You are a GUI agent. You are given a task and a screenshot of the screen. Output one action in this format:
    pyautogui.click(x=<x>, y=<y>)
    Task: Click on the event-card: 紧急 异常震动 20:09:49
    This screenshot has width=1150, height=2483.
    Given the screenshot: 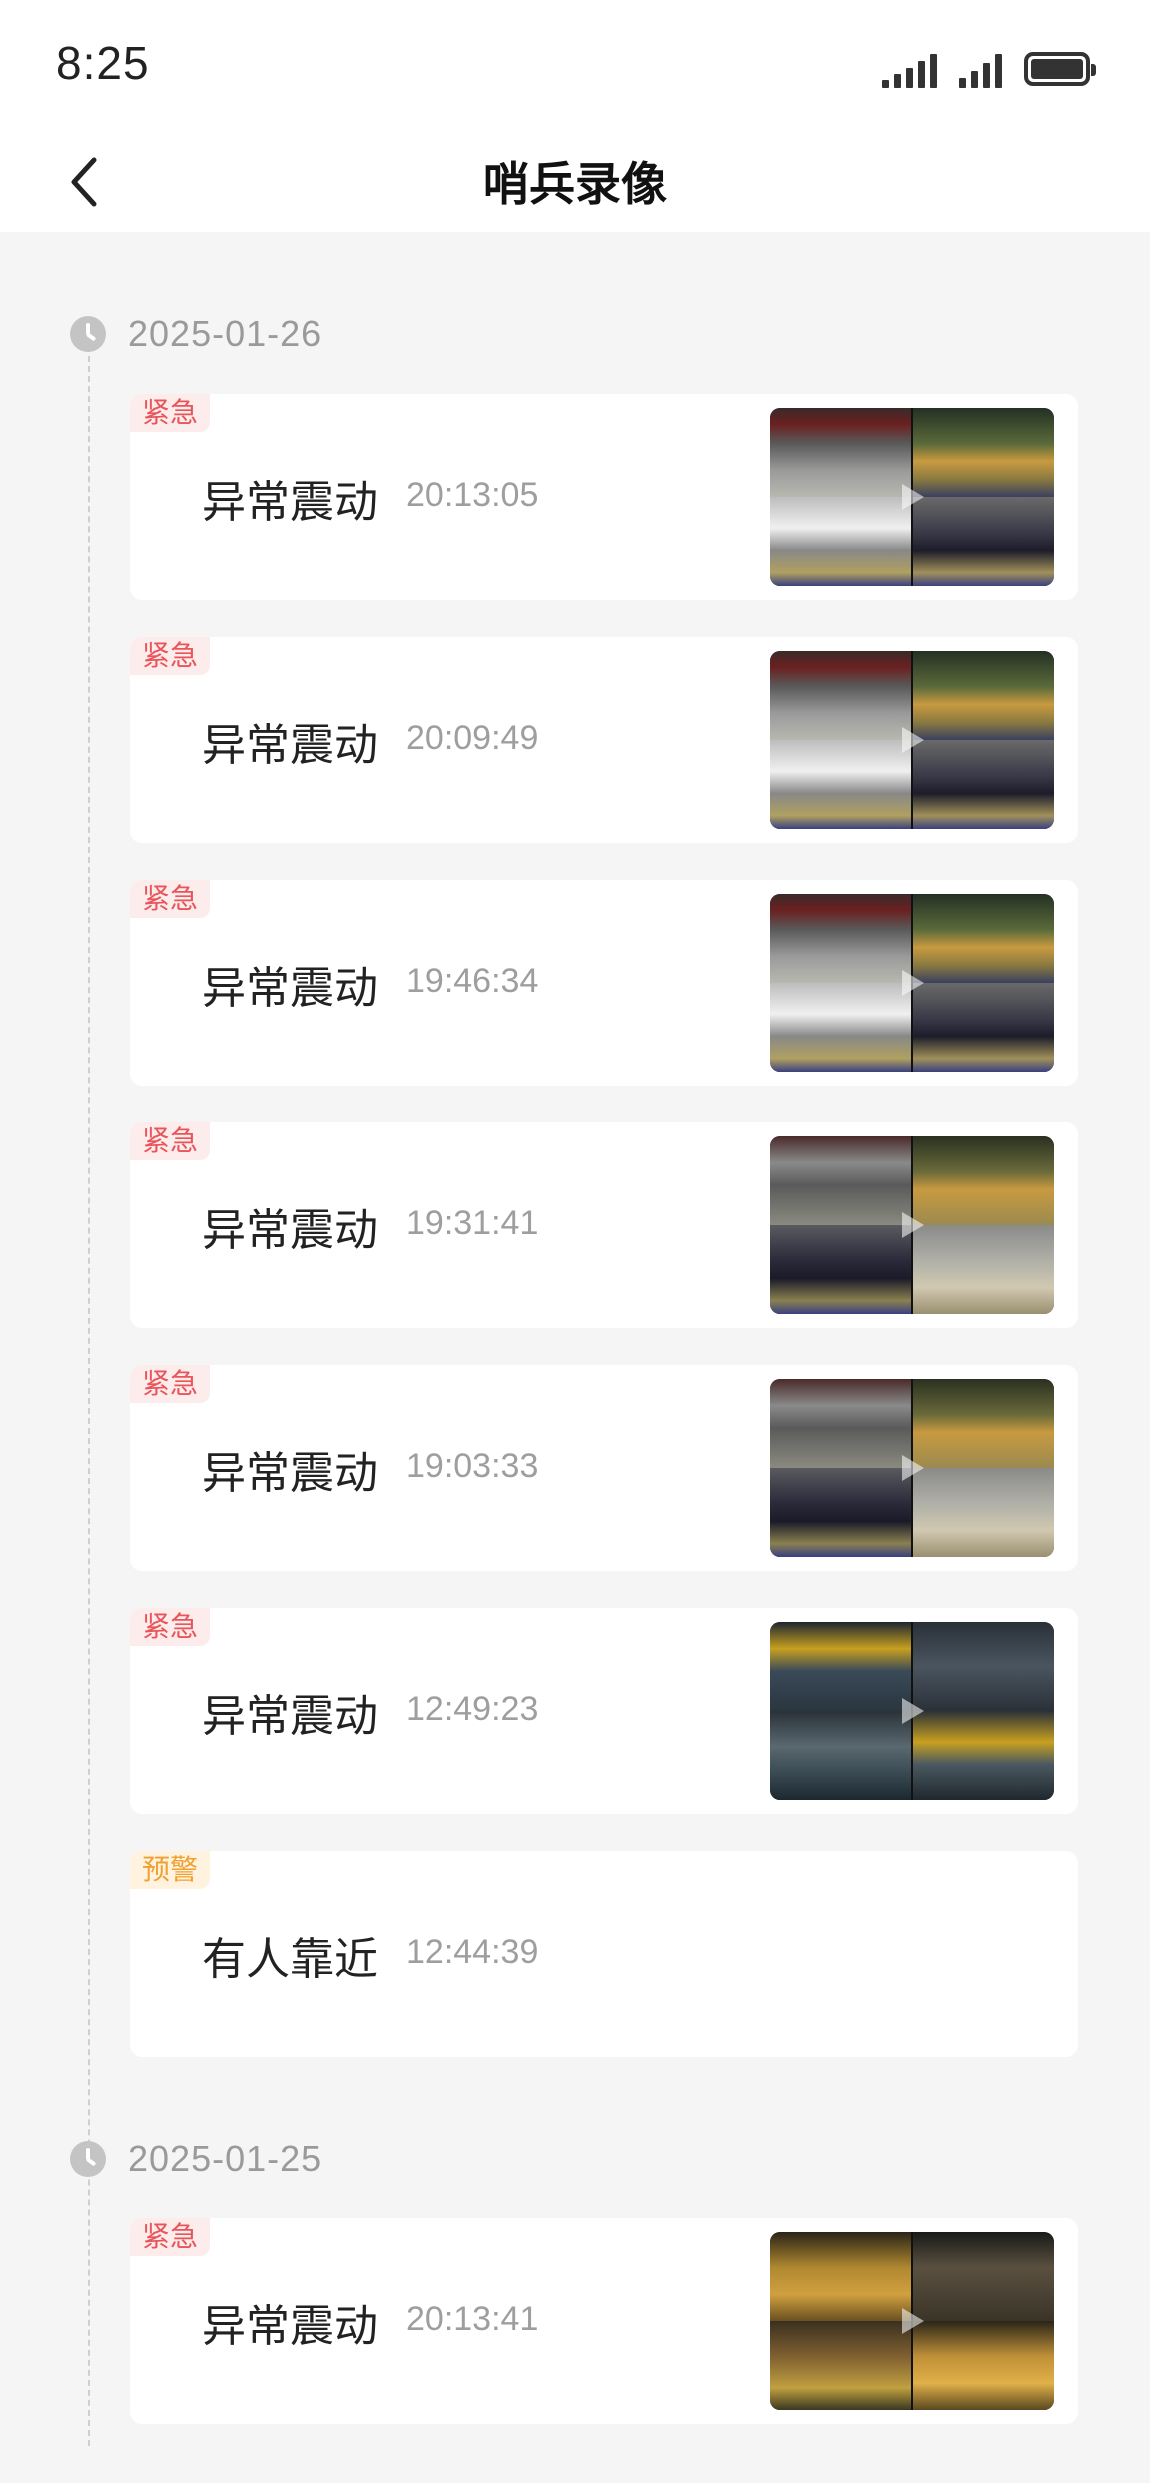 What is the action you would take?
    pyautogui.click(x=604, y=740)
    